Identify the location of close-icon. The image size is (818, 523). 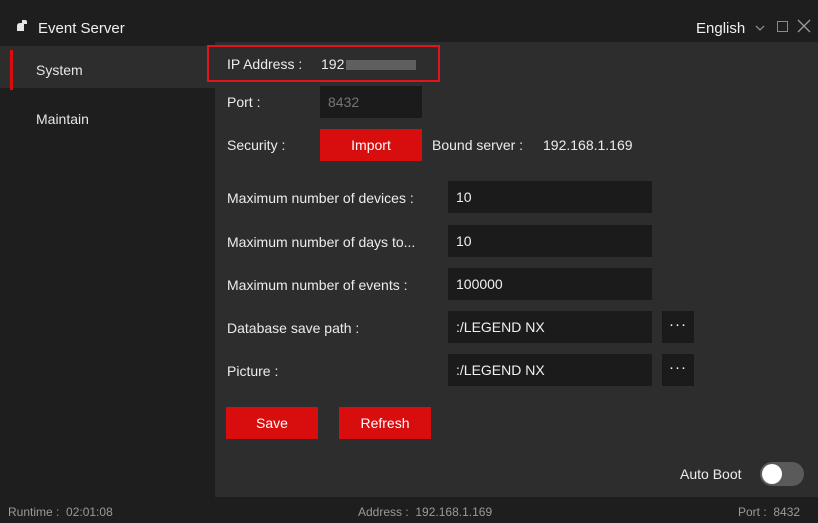
(804, 26).